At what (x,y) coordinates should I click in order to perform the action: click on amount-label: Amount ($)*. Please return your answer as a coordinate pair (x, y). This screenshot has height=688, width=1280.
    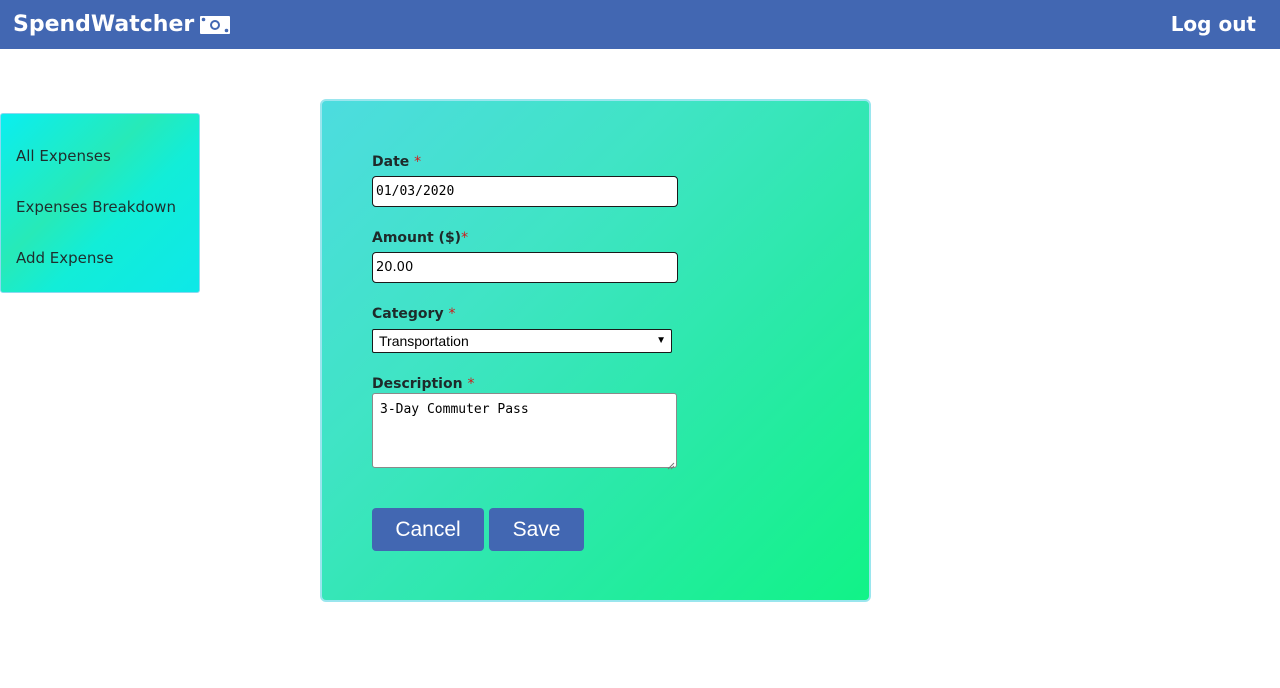
    Looking at the image, I should click on (420, 238).